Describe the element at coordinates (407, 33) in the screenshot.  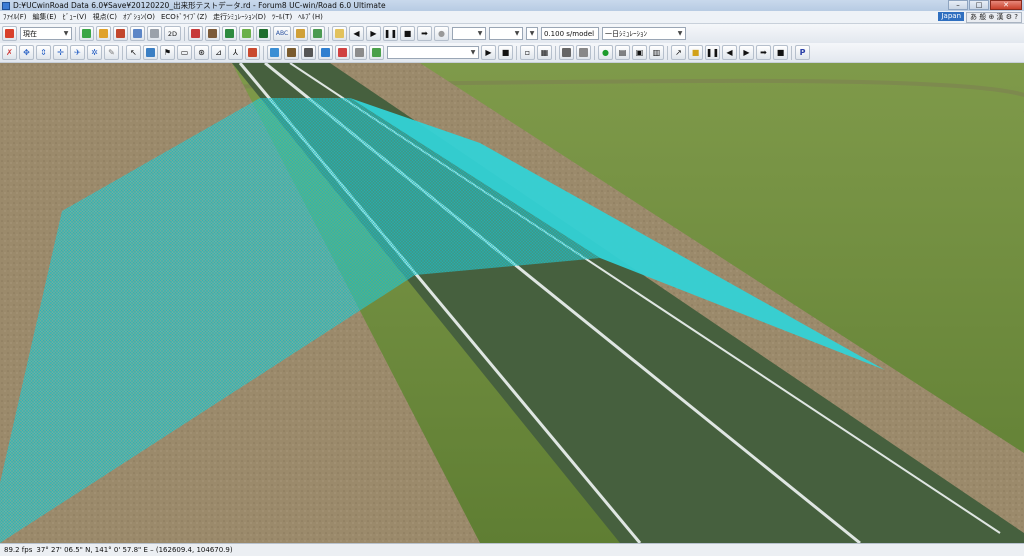
I see `stop-button: ■` at that location.